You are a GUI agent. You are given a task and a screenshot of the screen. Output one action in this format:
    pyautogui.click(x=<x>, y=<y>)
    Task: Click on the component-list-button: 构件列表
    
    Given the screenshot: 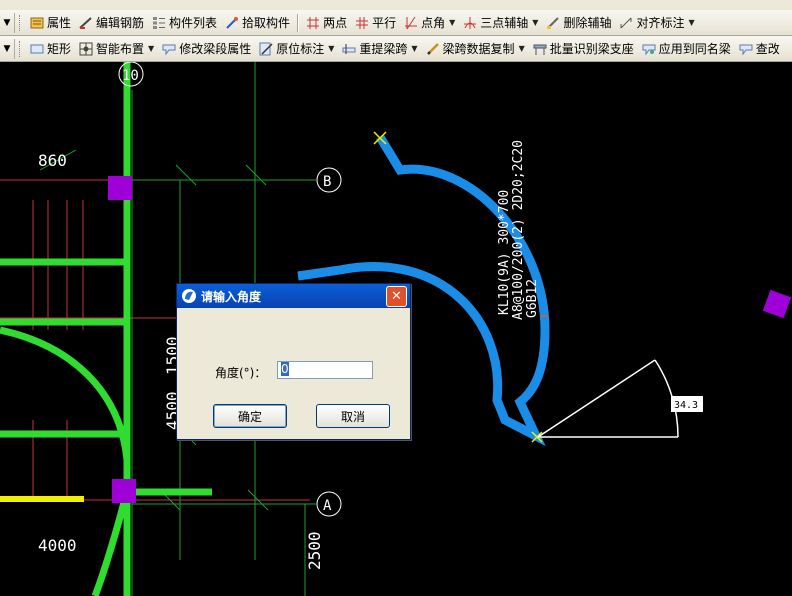 What is the action you would take?
    pyautogui.click(x=184, y=23)
    